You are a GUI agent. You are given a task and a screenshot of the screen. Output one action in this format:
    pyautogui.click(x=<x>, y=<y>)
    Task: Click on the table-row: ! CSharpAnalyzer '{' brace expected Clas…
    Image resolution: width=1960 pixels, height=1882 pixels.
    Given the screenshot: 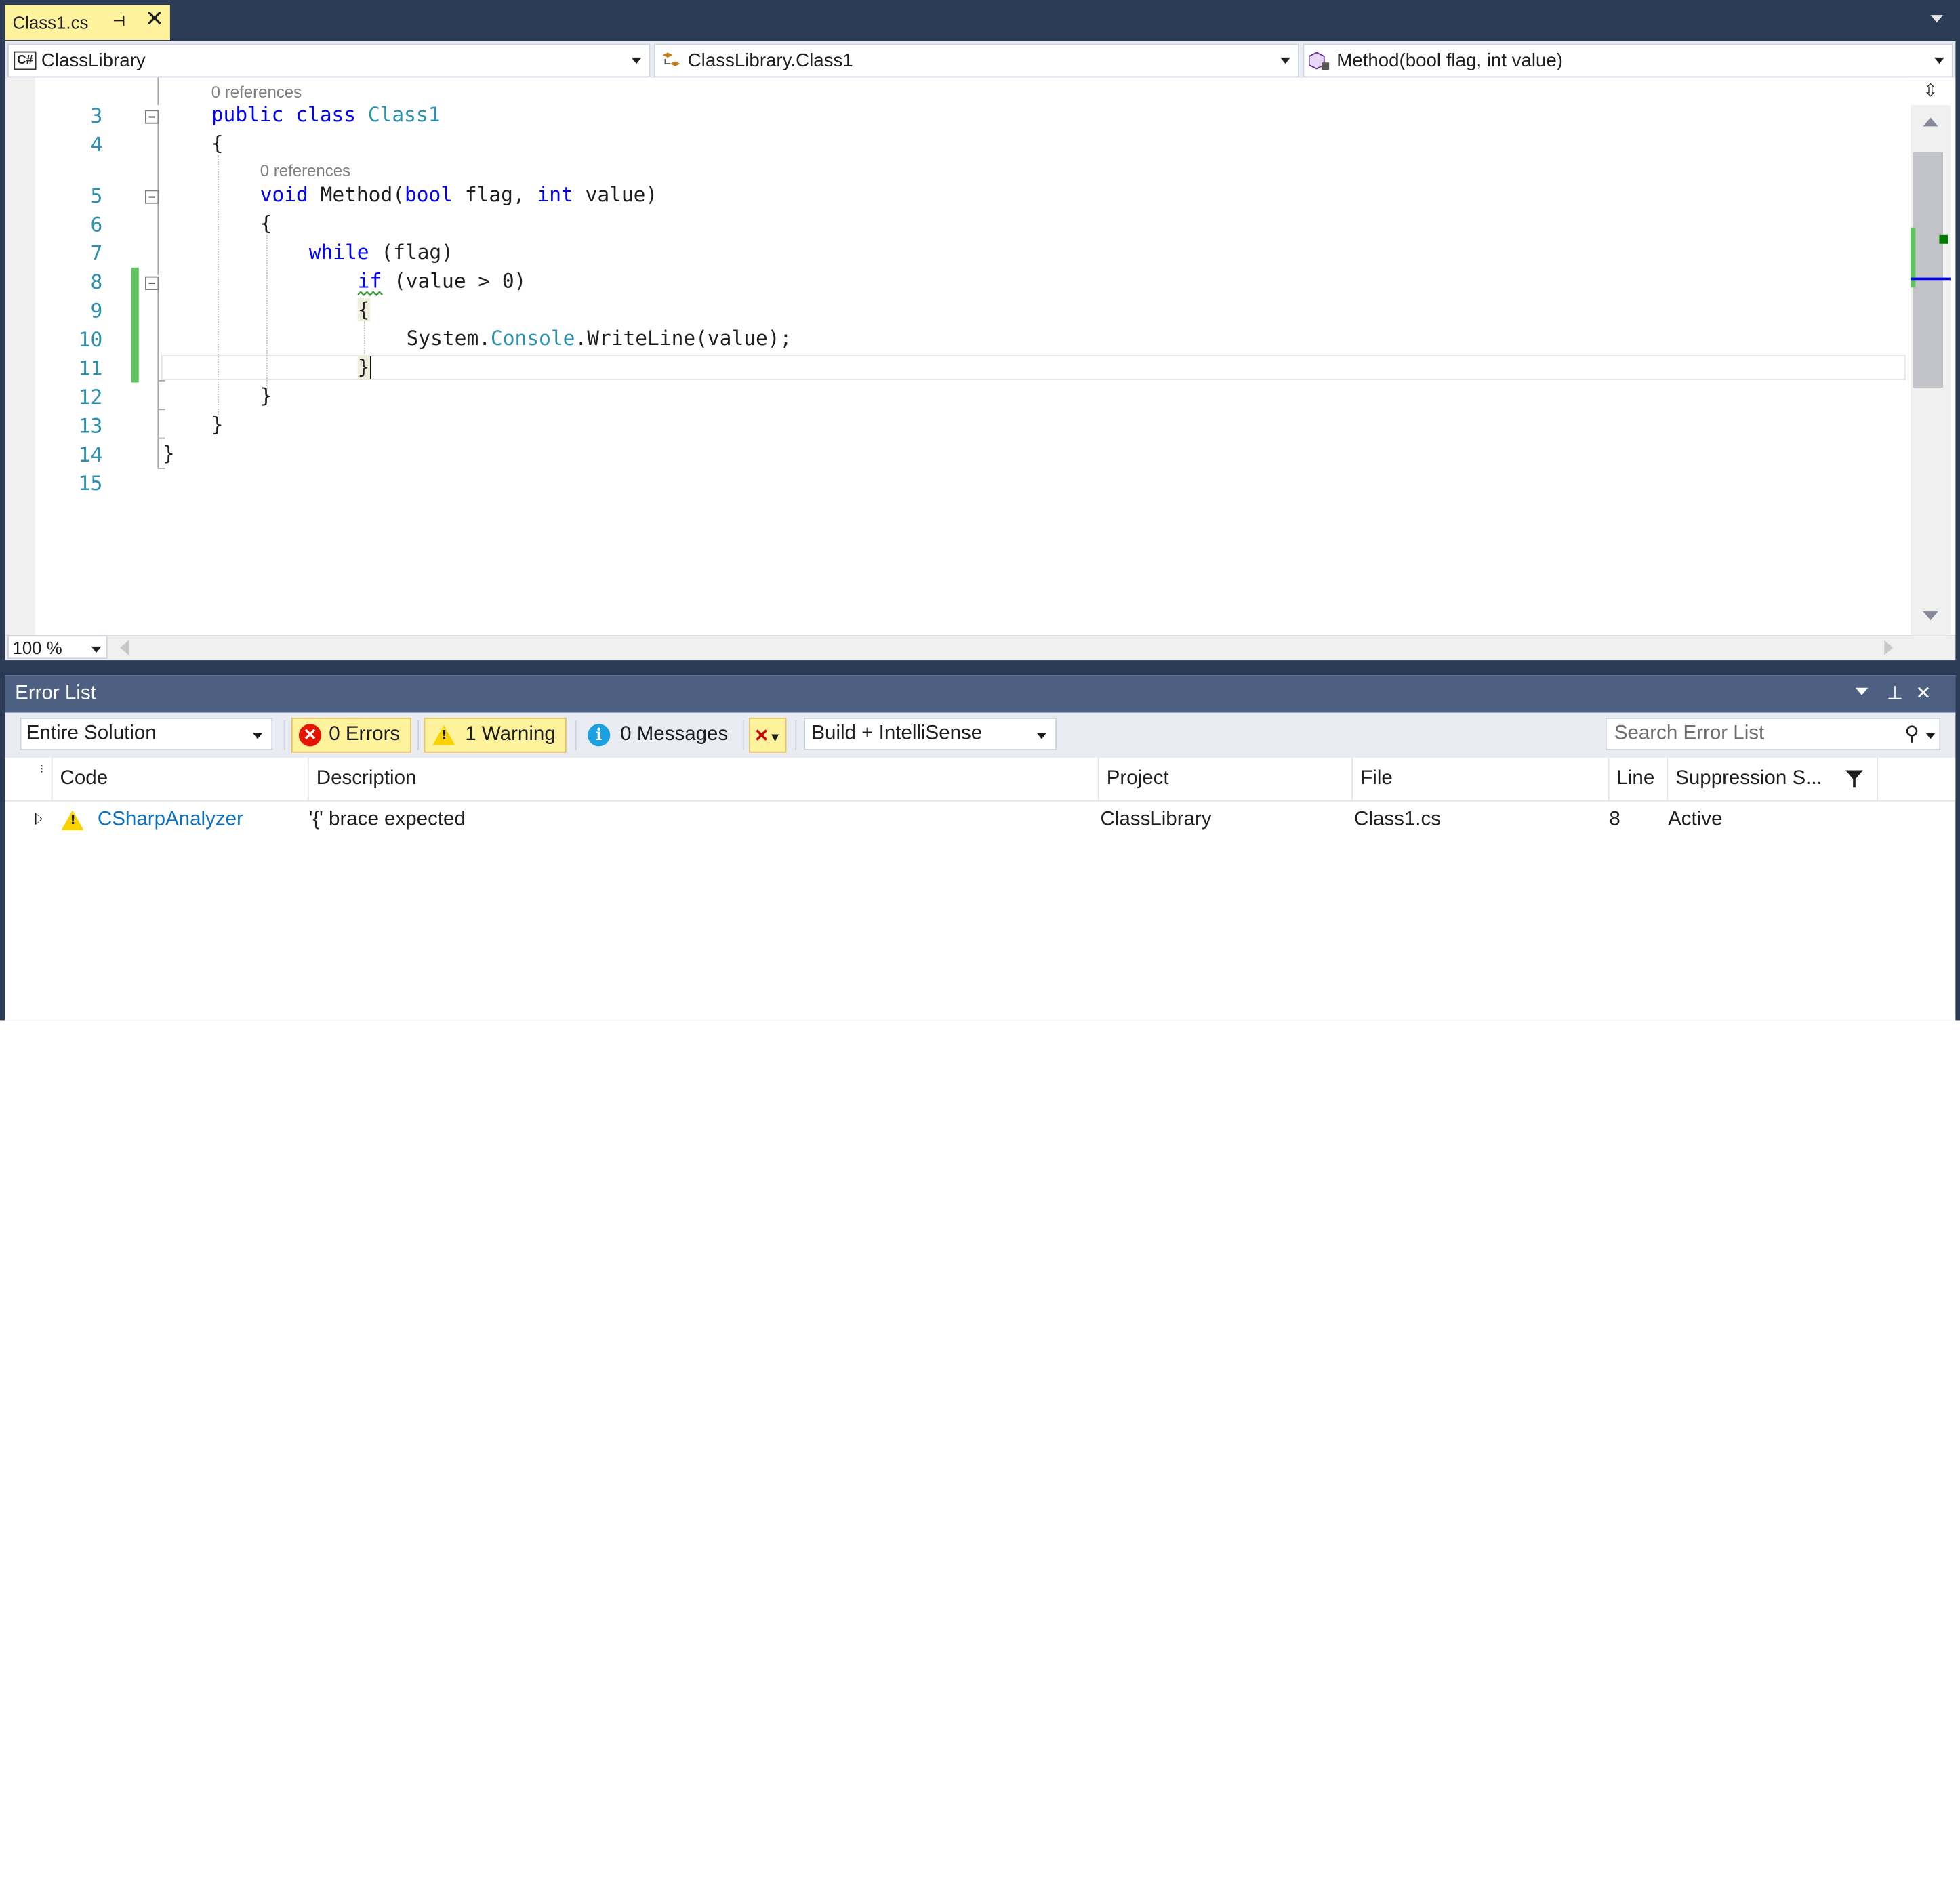 What is the action you would take?
    pyautogui.click(x=980, y=820)
    